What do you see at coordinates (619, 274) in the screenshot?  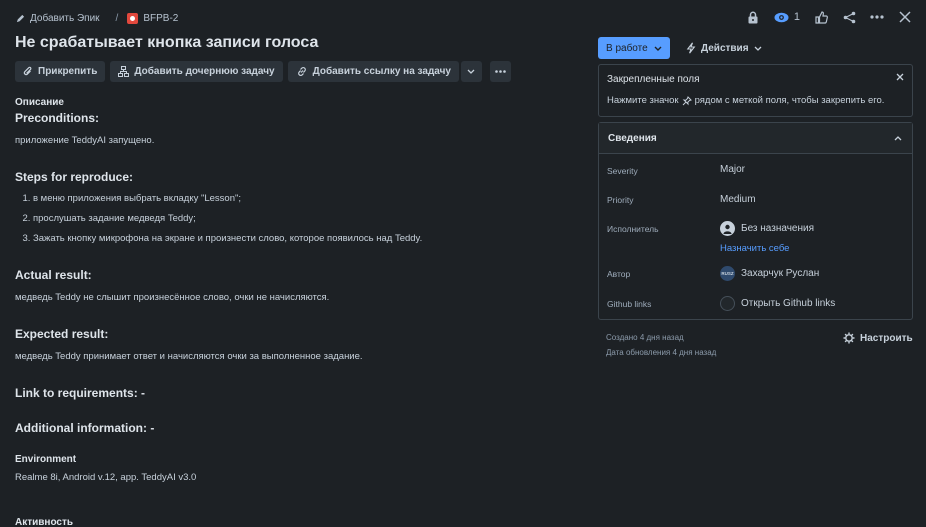 I see `reporter-label: Автор` at bounding box center [619, 274].